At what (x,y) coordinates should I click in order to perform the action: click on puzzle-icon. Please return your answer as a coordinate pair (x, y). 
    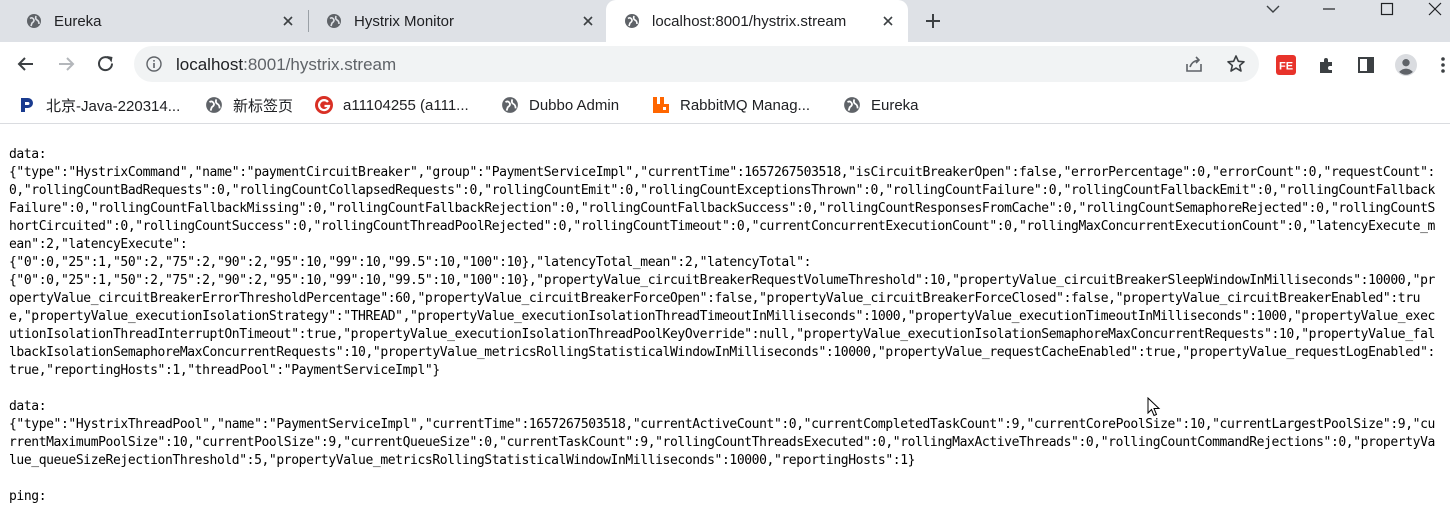
    Looking at the image, I should click on (1326, 65).